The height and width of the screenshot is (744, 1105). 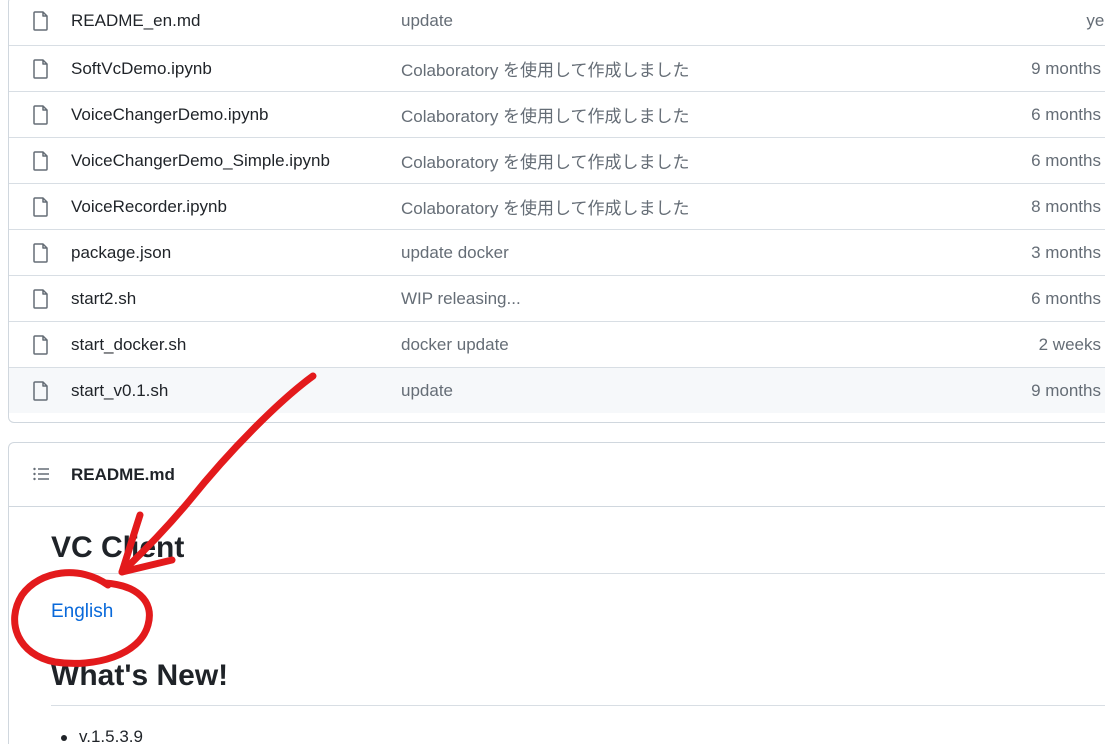 What do you see at coordinates (455, 253) in the screenshot?
I see `commit-message: update docker` at bounding box center [455, 253].